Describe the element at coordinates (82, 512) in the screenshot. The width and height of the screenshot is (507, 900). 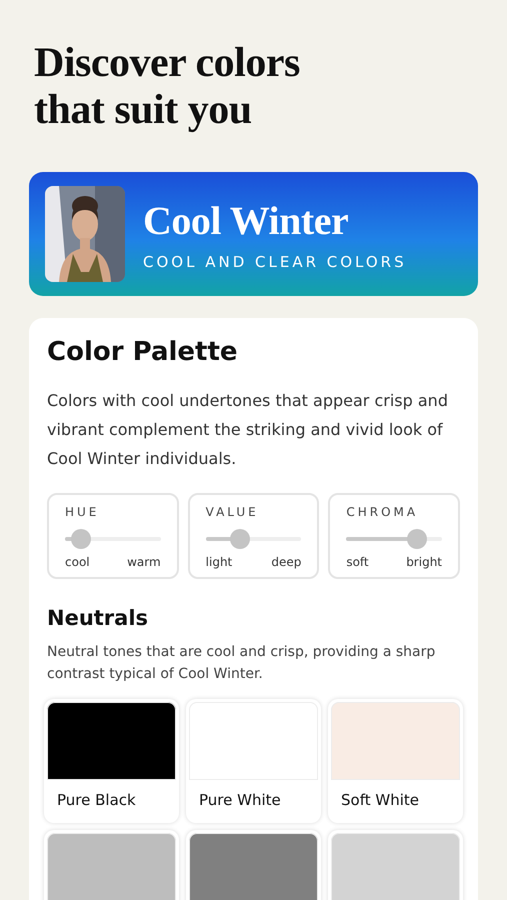
I see `scale-label: HUE` at that location.